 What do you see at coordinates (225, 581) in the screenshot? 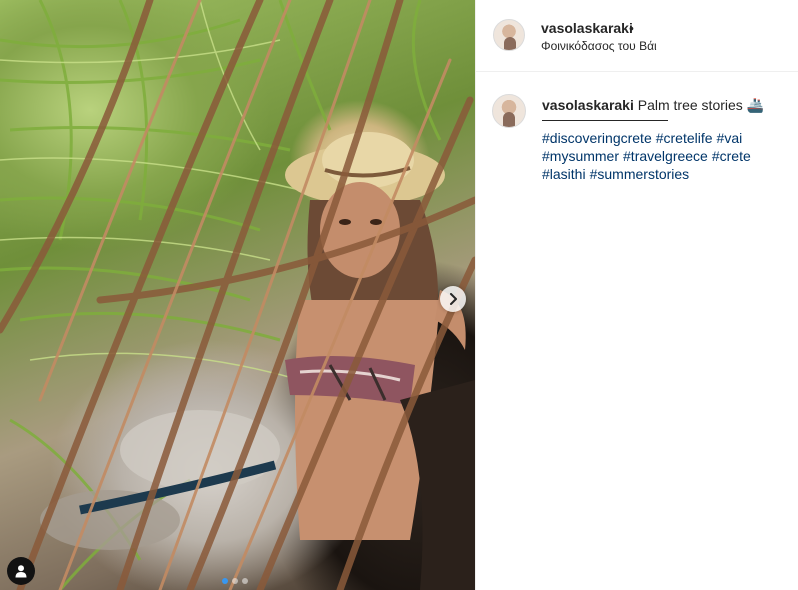
I see `carousel-dot-active` at bounding box center [225, 581].